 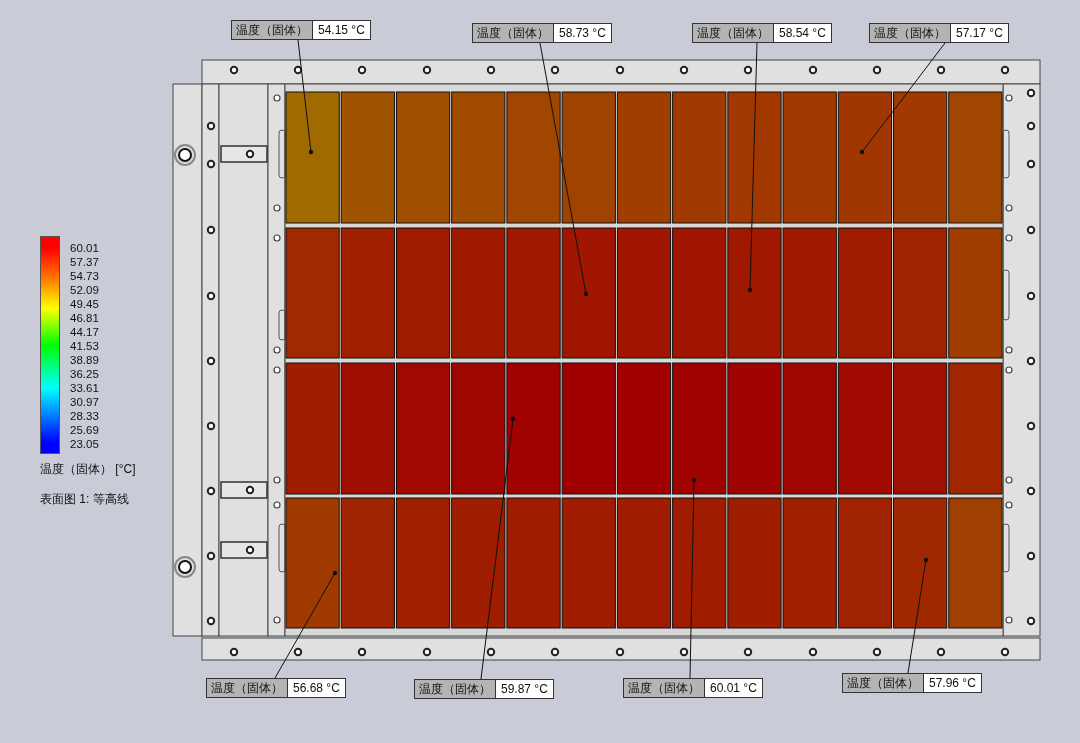 What do you see at coordinates (84, 402) in the screenshot?
I see `scale-tick-label: 30.97` at bounding box center [84, 402].